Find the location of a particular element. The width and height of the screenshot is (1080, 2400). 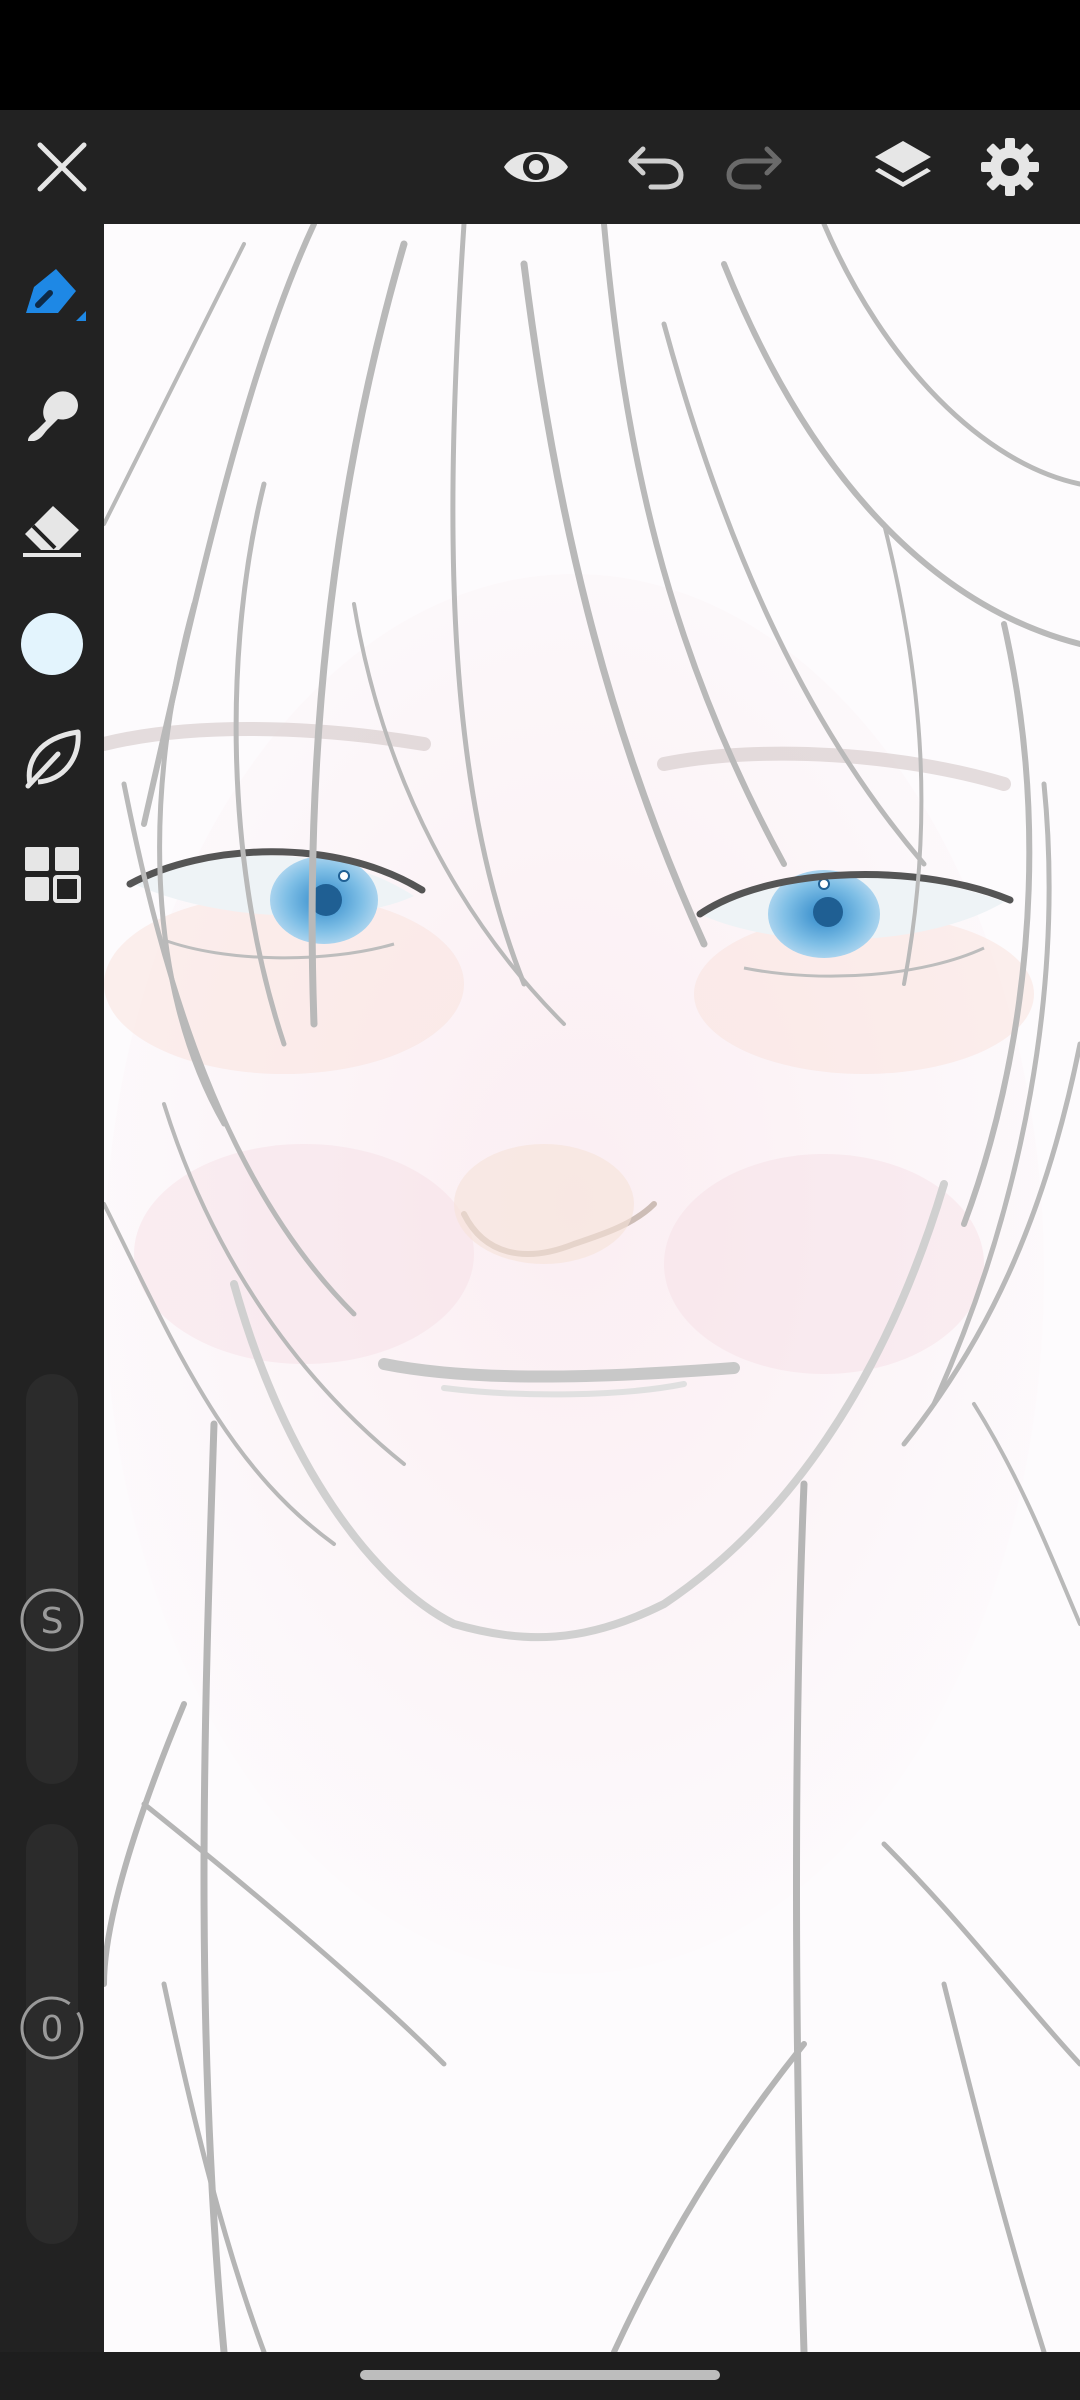

opacity-badge-icon: 0 is located at coordinates (52, 2028).